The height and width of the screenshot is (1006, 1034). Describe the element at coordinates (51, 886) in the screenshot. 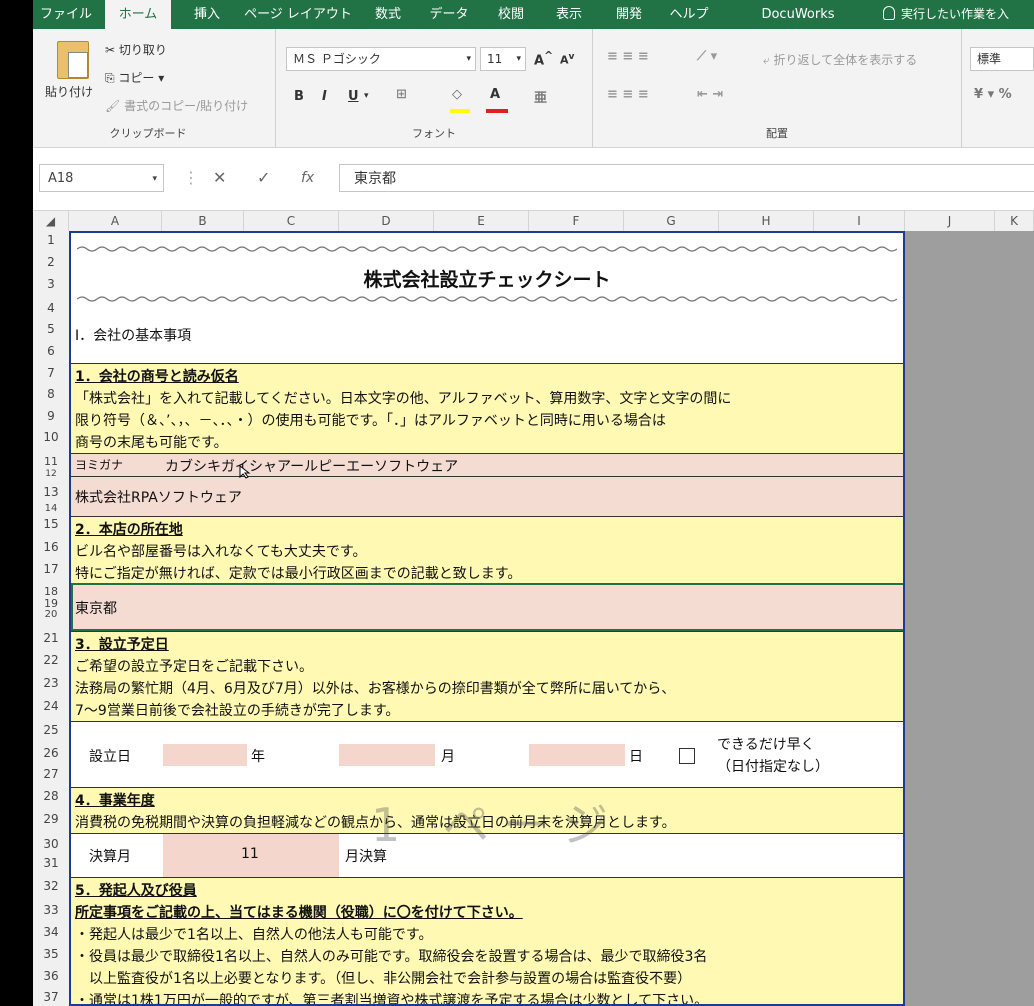

I see `row-header: 32` at that location.